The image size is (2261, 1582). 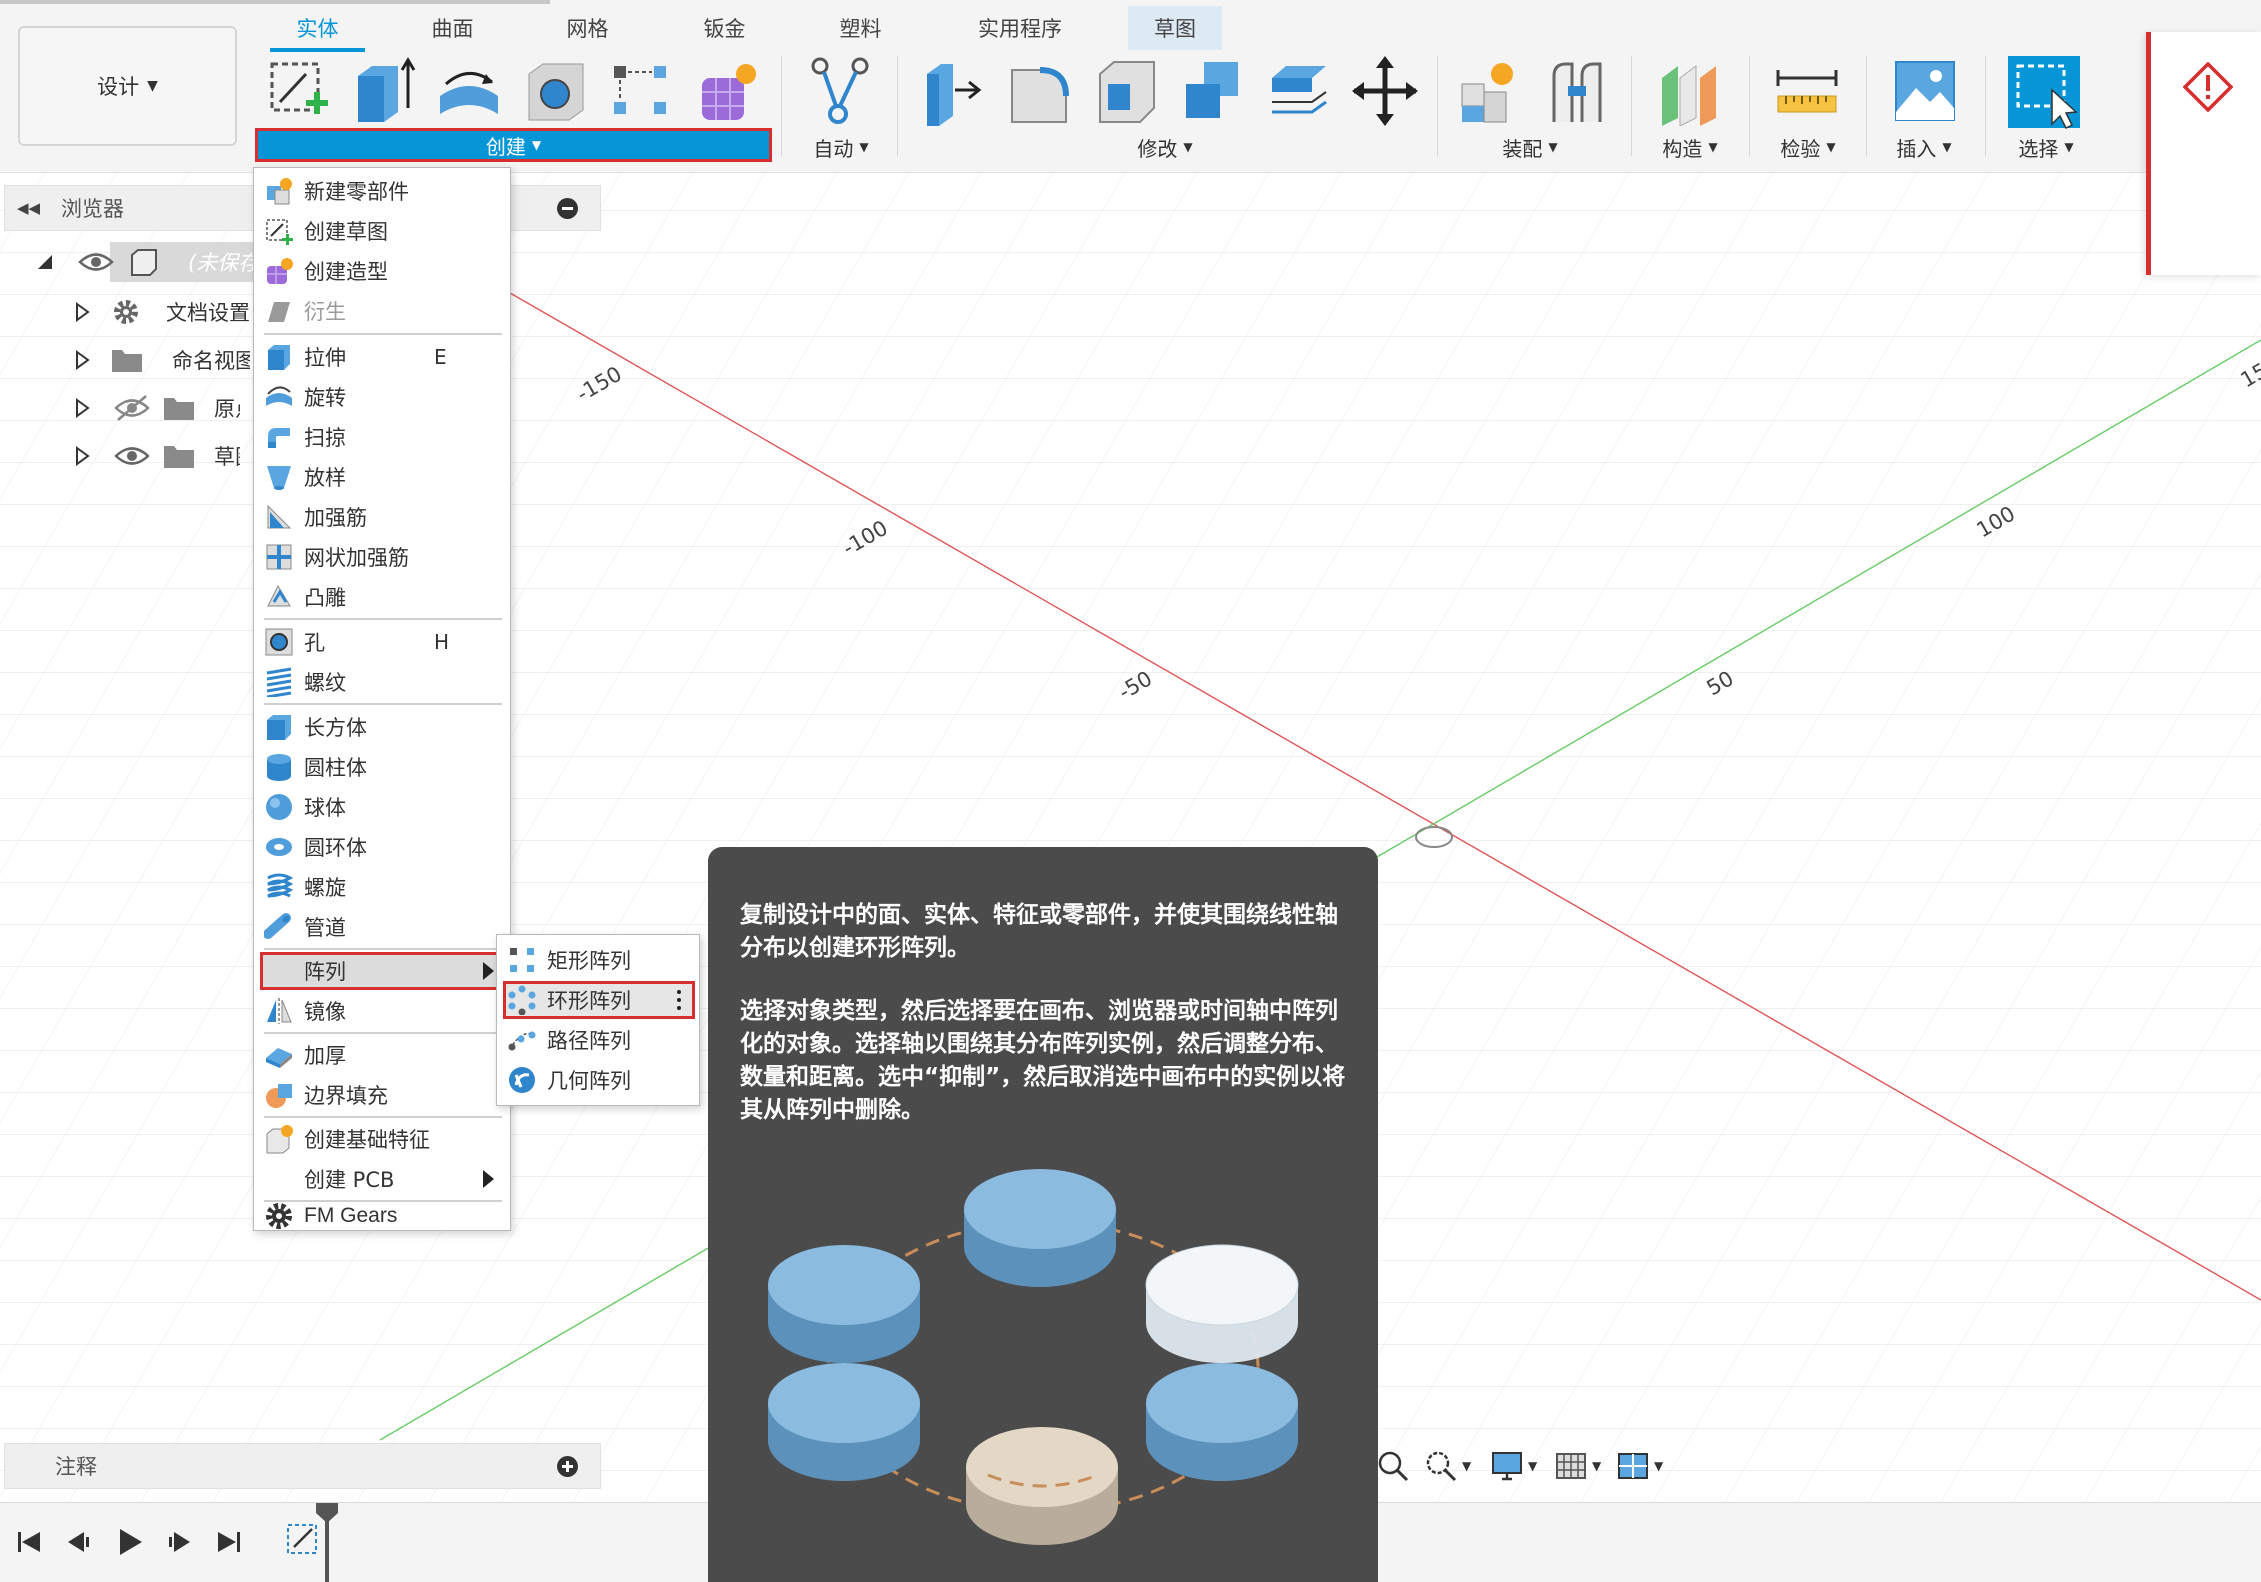 I want to click on tab-sketch: 草图, so click(x=1175, y=28).